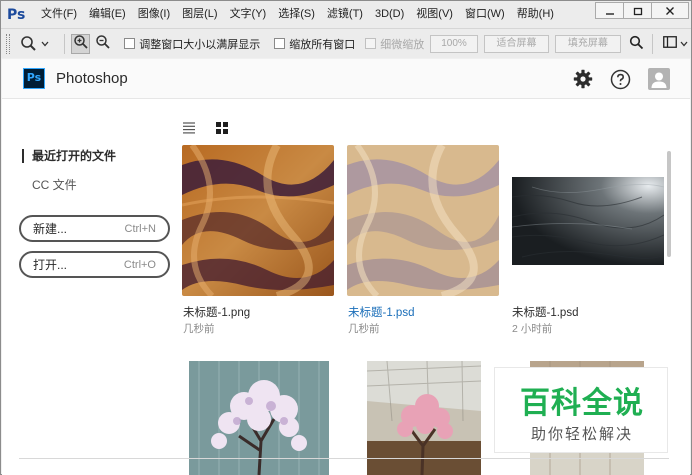  What do you see at coordinates (346, 79) in the screenshot?
I see `home-header: Ps Photoshop` at bounding box center [346, 79].